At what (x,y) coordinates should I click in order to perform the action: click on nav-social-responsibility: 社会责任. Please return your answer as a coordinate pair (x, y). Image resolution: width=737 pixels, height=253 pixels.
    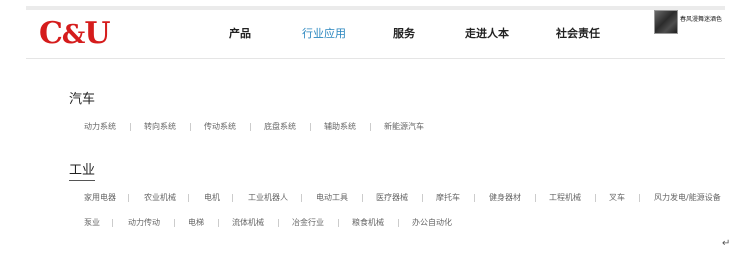
    Looking at the image, I should click on (578, 34).